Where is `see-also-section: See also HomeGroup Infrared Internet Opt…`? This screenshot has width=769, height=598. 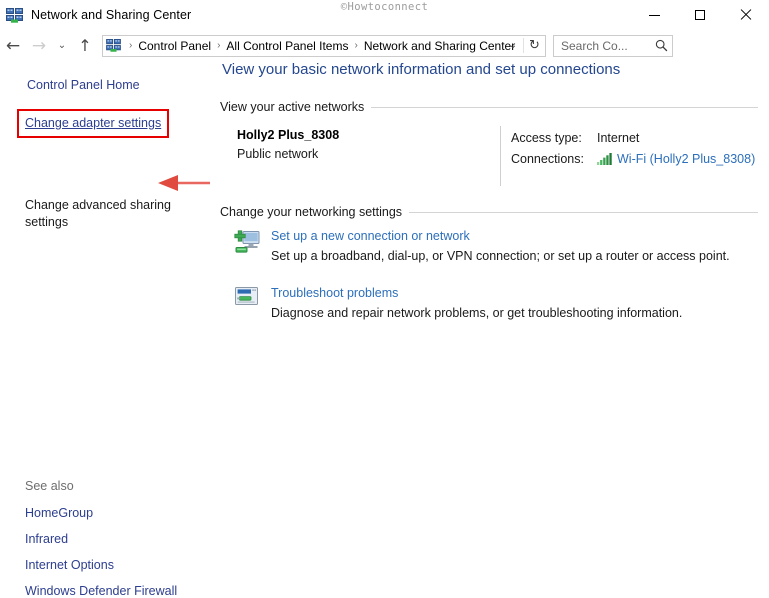 see-also-section: See also HomeGroup Infrared Internet Opt… is located at coordinates (117, 538).